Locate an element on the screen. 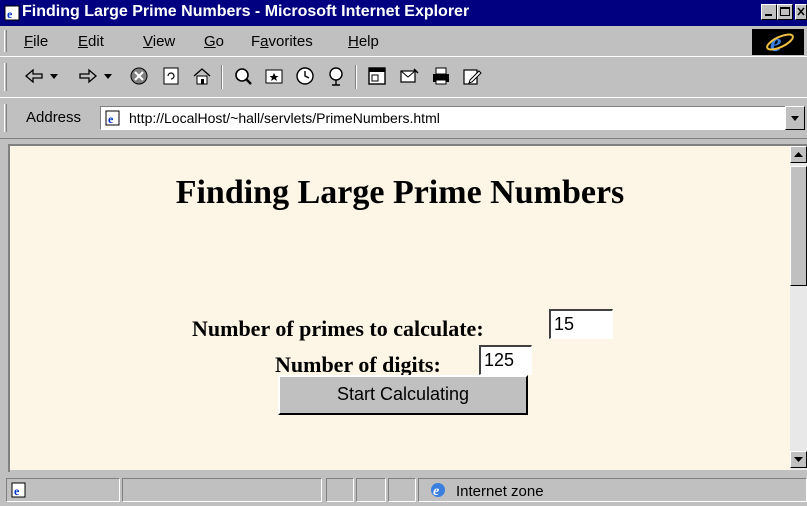  arrow-down-icon is located at coordinates (798, 459).